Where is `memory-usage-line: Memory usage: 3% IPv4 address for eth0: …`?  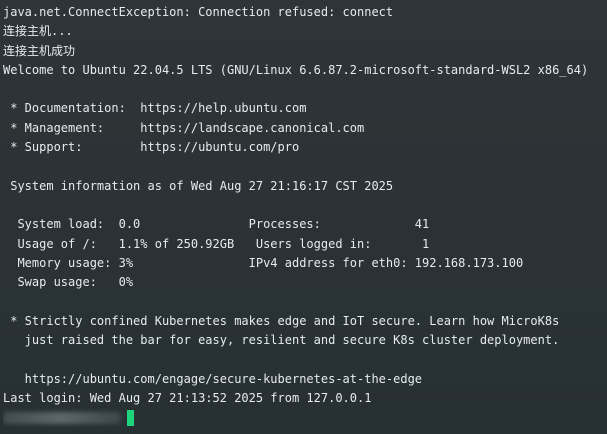 memory-usage-line: Memory usage: 3% IPv4 address for eth0: … is located at coordinates (263, 262).